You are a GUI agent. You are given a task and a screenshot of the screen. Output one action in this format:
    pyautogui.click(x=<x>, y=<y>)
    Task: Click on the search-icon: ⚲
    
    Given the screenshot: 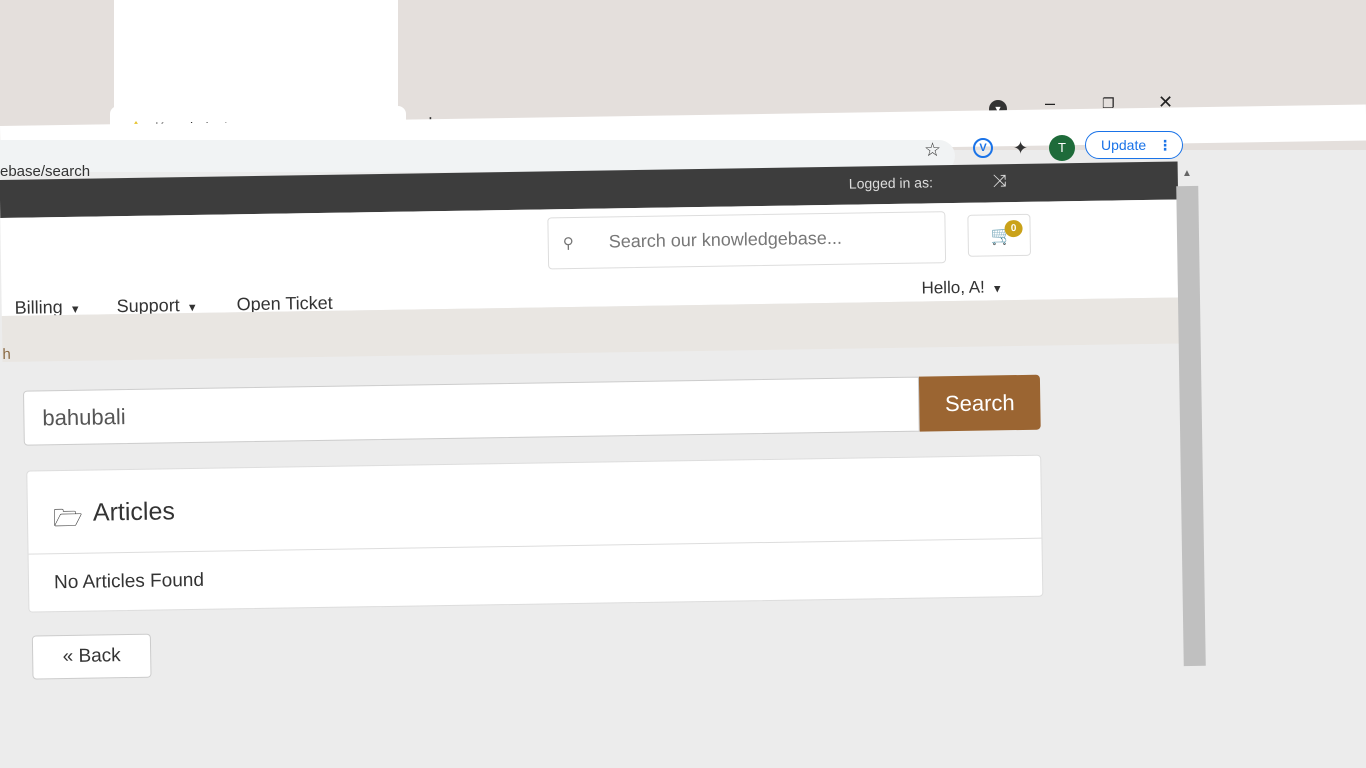 What is the action you would take?
    pyautogui.click(x=568, y=243)
    